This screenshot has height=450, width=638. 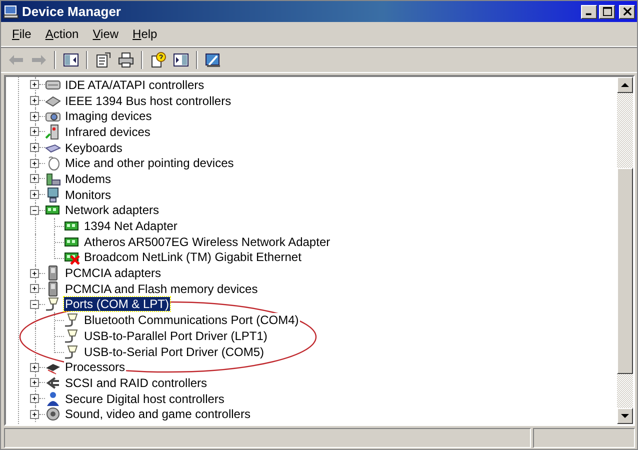 I want to click on tree-item: PCMCIA adapters, so click(x=113, y=273).